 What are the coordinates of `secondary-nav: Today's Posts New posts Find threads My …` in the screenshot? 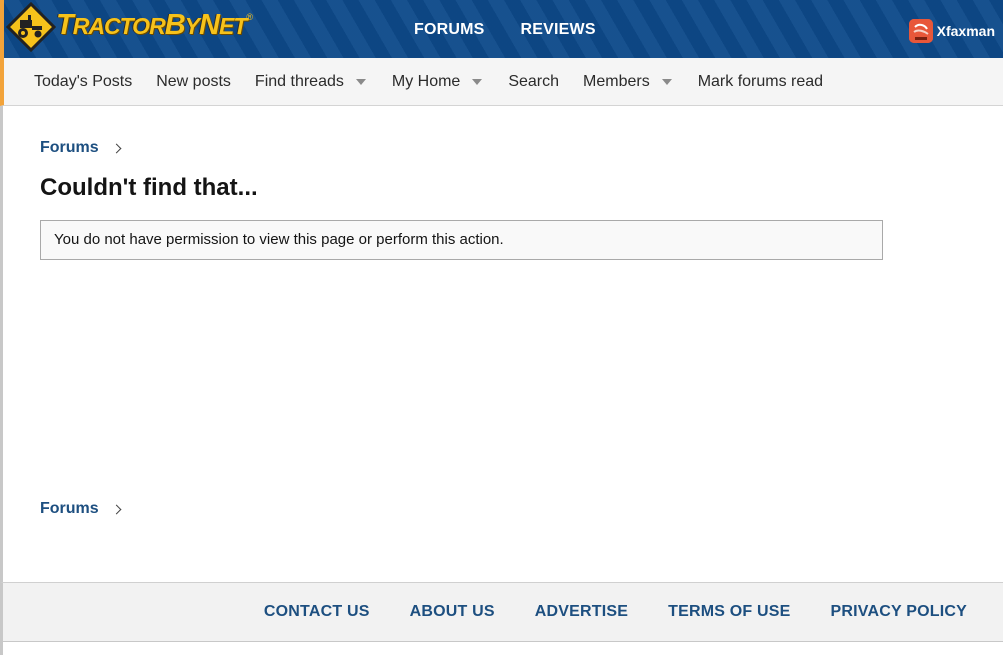 It's located at (501, 82).